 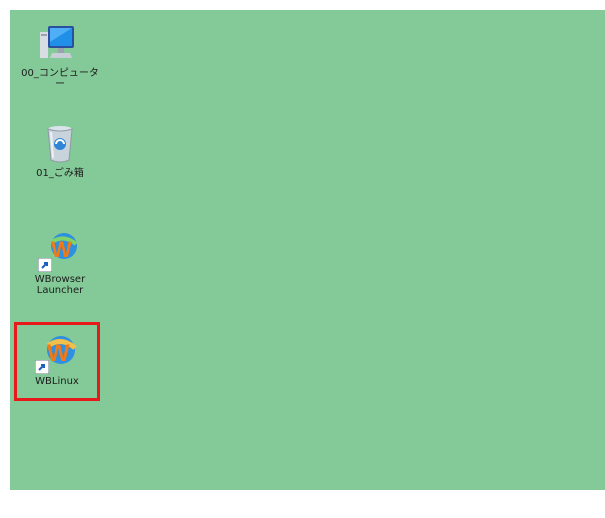 What do you see at coordinates (60, 173) in the screenshot?
I see `desktop-icon-label: 01_ごみ箱` at bounding box center [60, 173].